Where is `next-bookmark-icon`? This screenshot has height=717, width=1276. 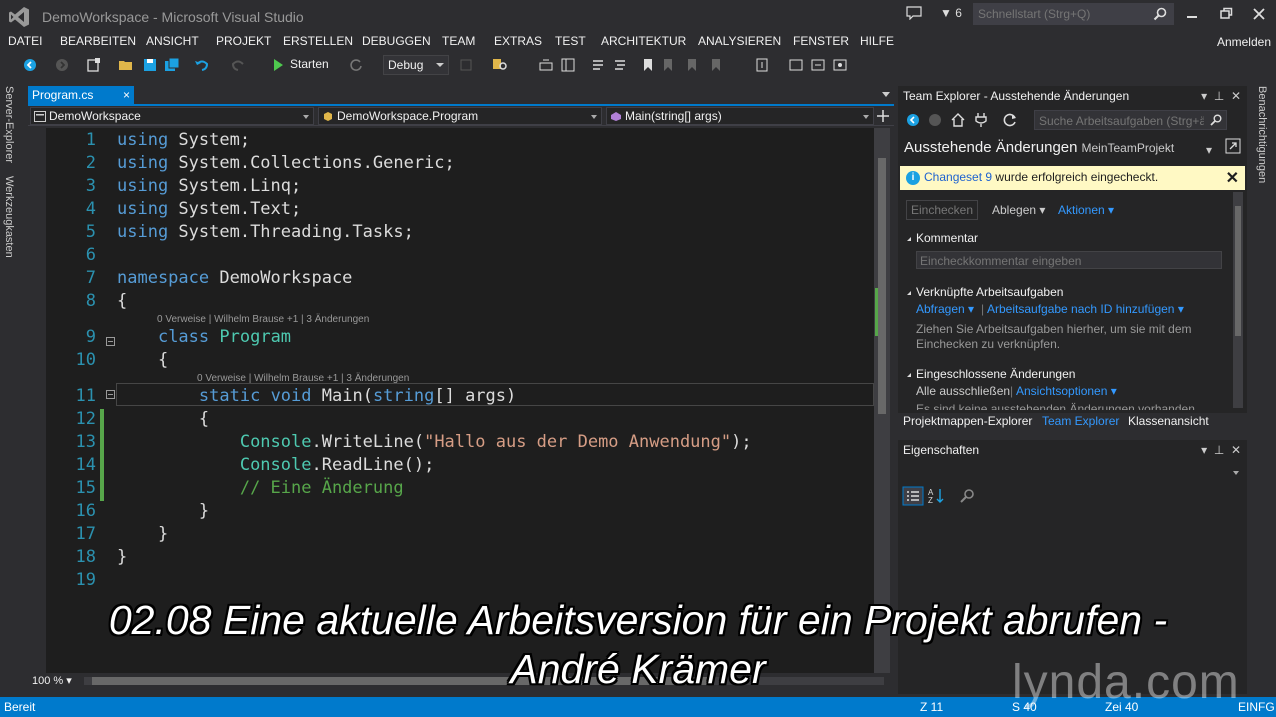 next-bookmark-icon is located at coordinates (692, 65).